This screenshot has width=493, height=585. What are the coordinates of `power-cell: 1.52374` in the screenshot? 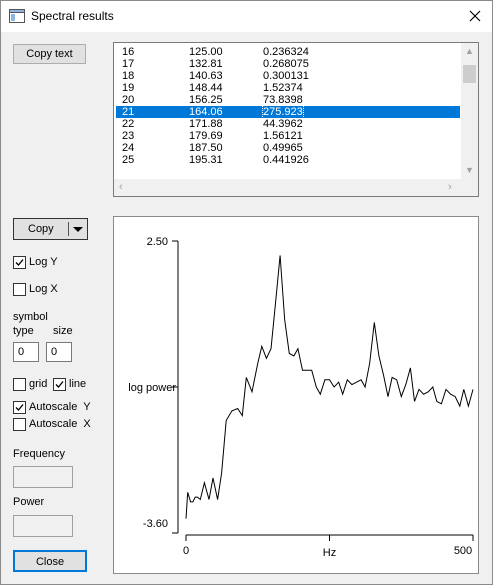 It's located at (283, 88).